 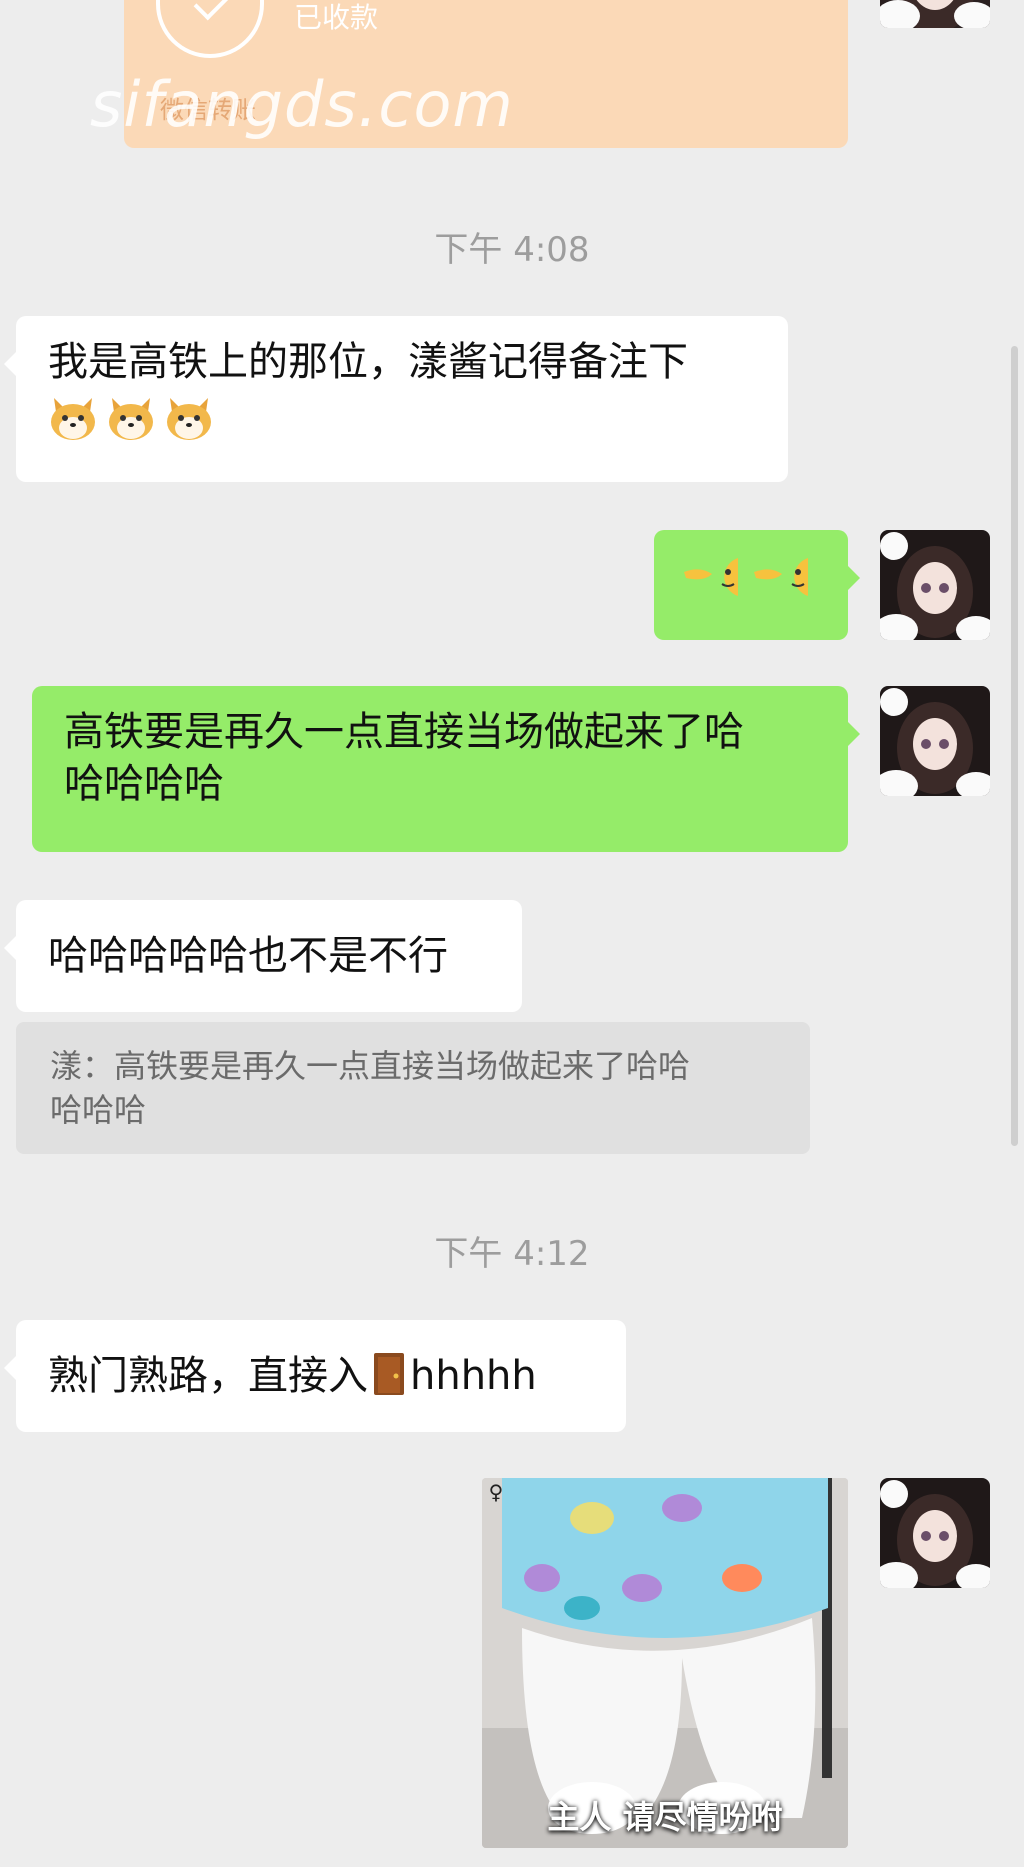 What do you see at coordinates (512, 250) in the screenshot?
I see `timestamp: 下午 4:08` at bounding box center [512, 250].